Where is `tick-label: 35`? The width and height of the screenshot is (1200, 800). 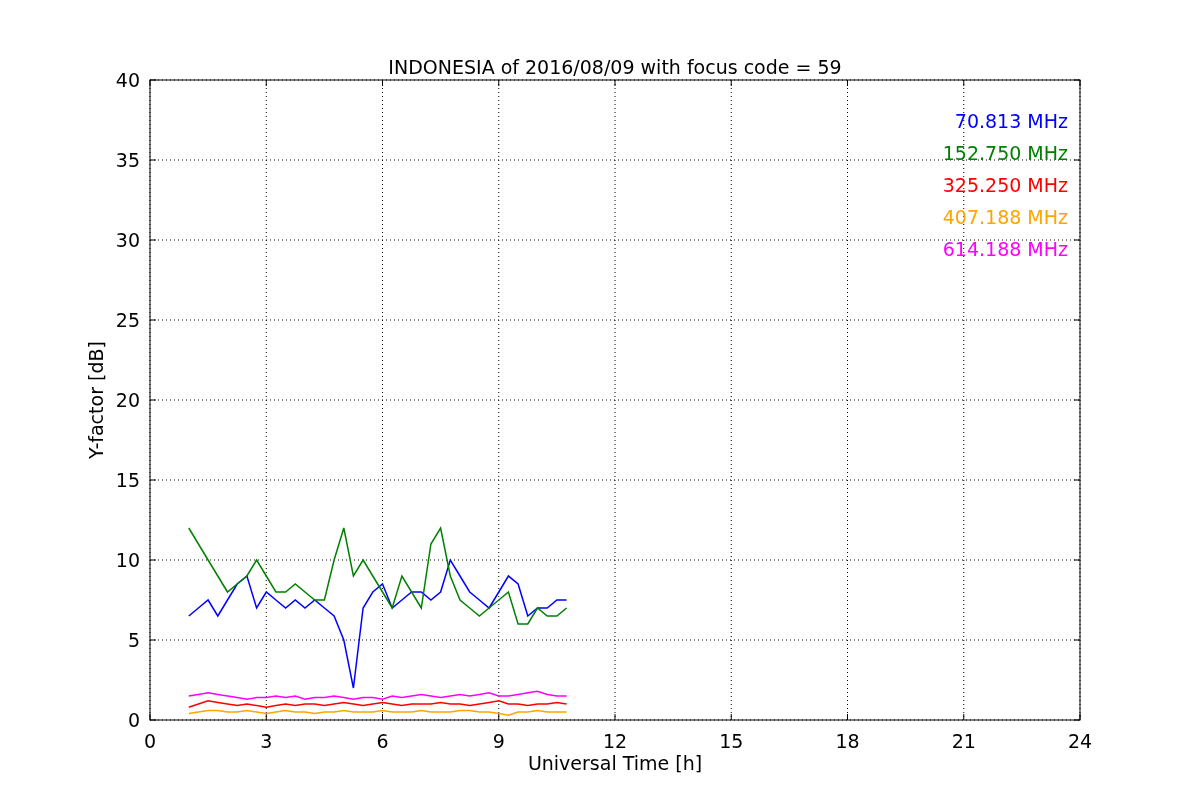 tick-label: 35 is located at coordinates (127, 160).